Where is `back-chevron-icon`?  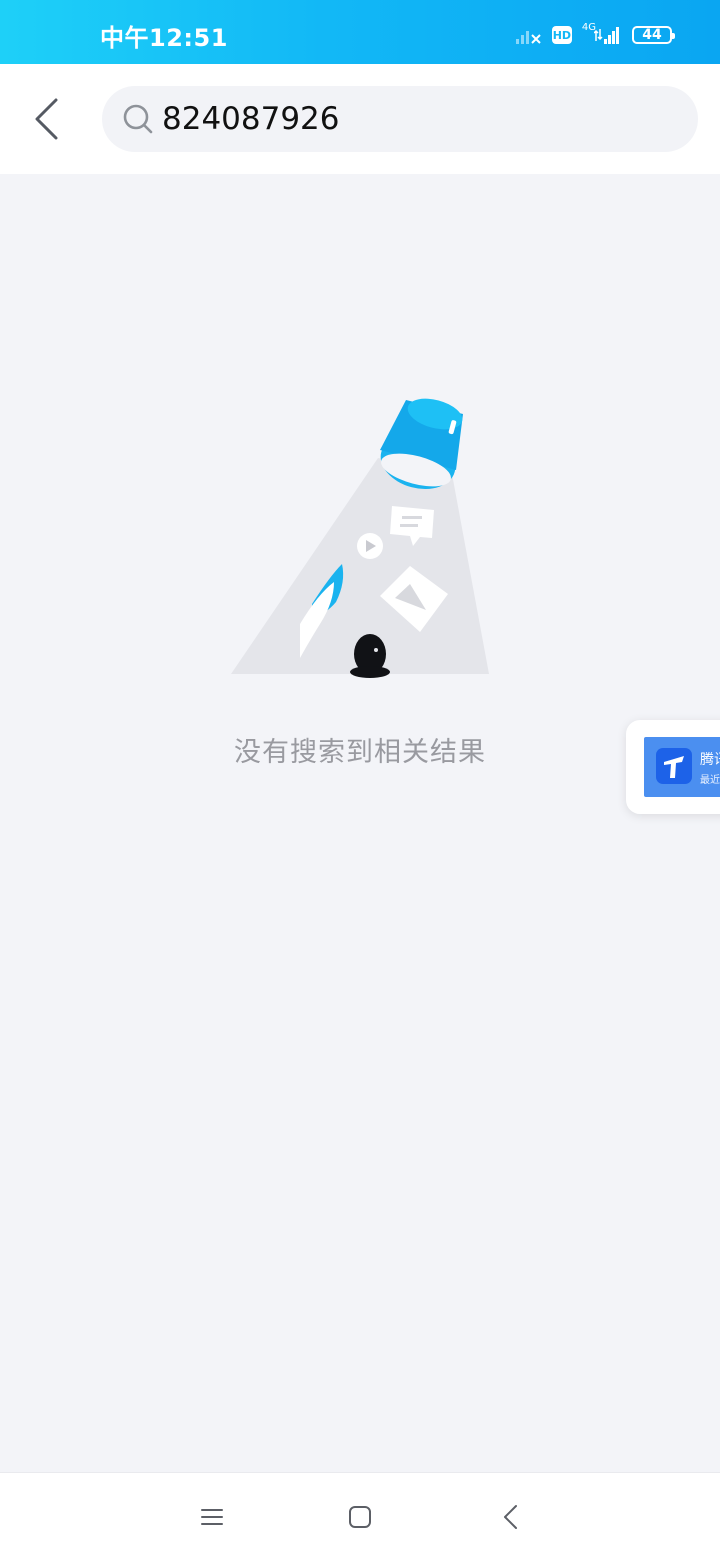 back-chevron-icon is located at coordinates (512, 1517).